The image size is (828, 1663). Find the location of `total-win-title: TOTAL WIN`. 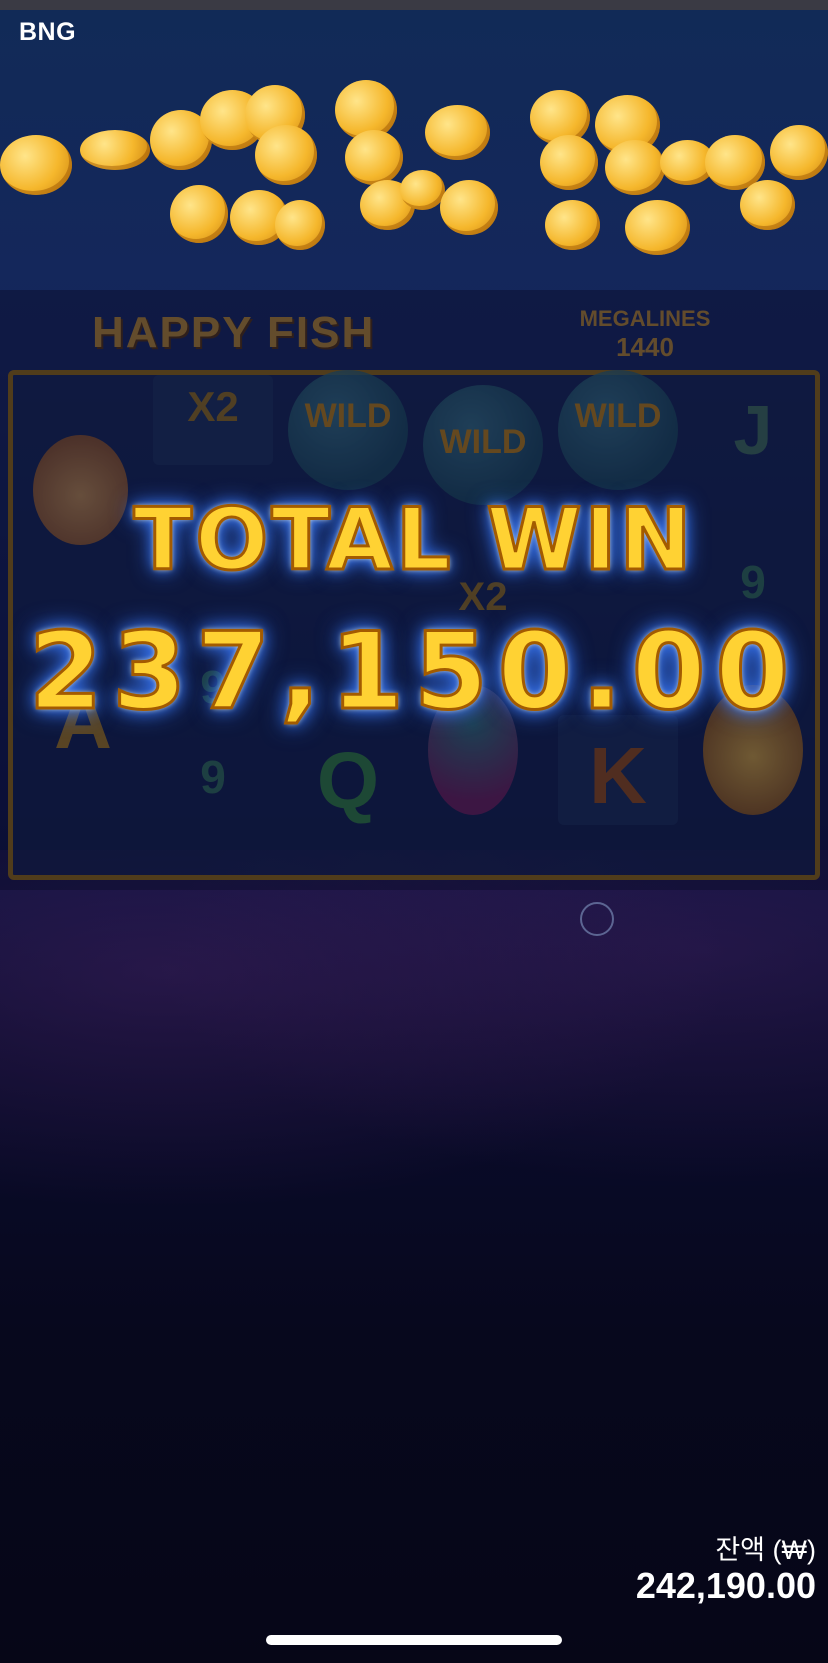

total-win-title: TOTAL WIN is located at coordinates (413, 540).